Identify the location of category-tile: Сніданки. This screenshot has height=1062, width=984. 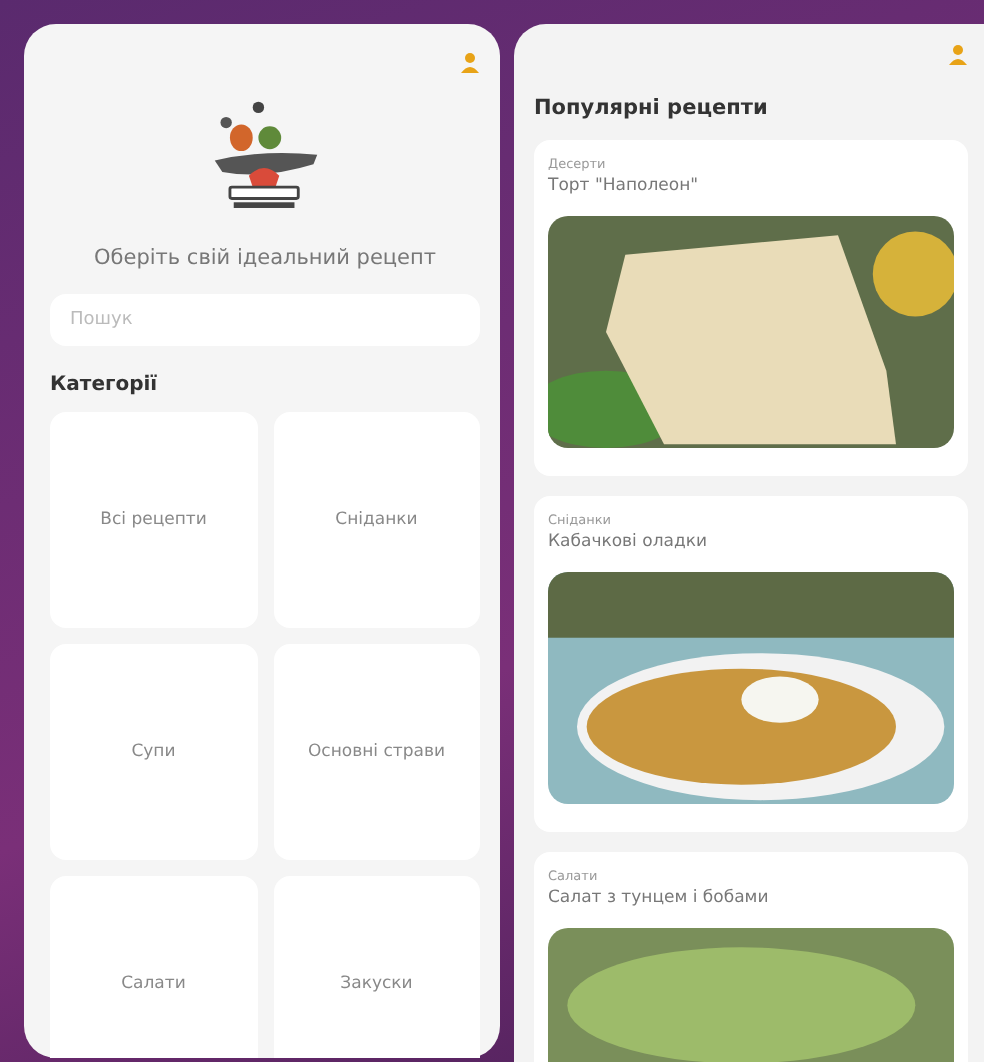
(376, 520).